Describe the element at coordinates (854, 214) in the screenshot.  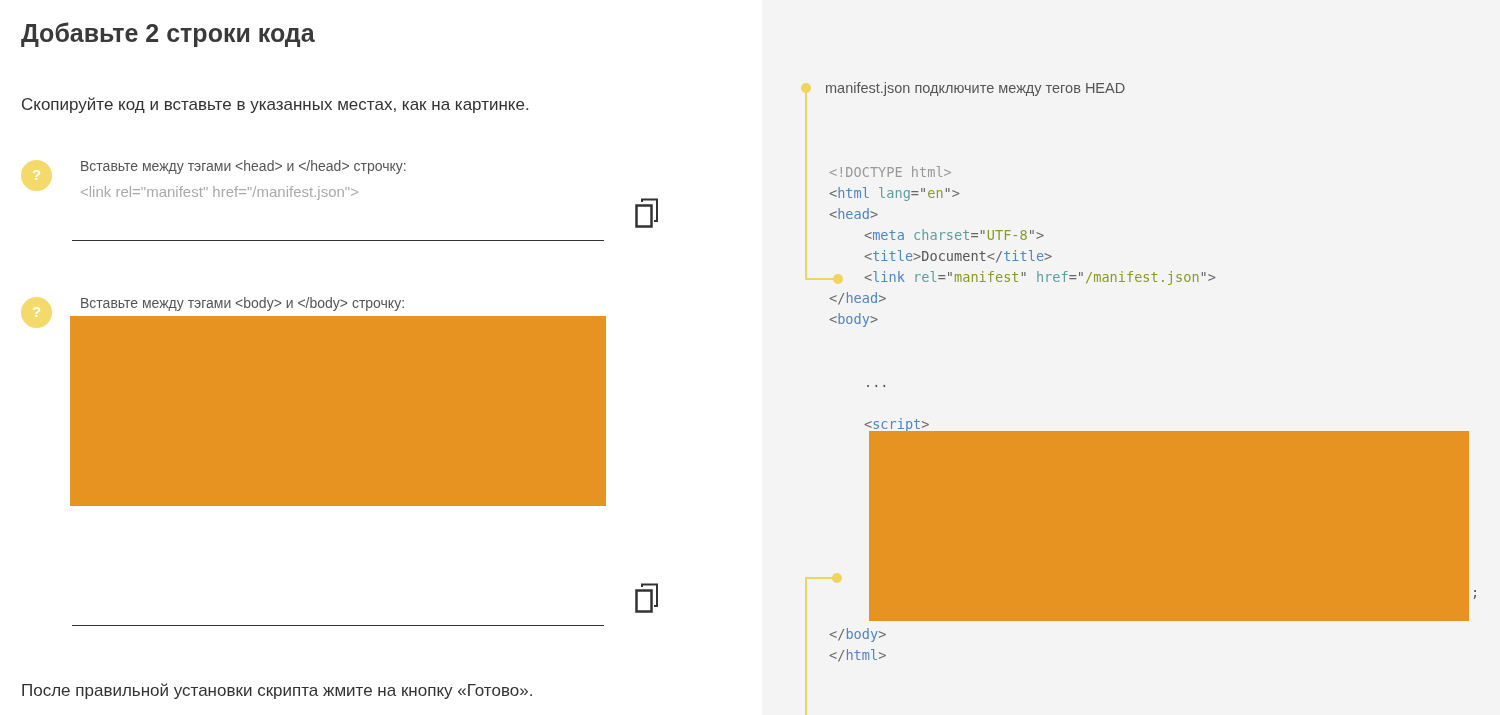
I see `code-line: <head>` at that location.